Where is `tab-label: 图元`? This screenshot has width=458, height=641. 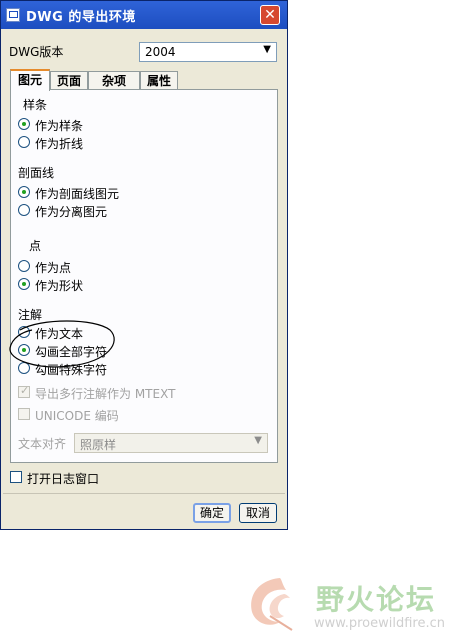
tab-label: 图元 is located at coordinates (29, 80).